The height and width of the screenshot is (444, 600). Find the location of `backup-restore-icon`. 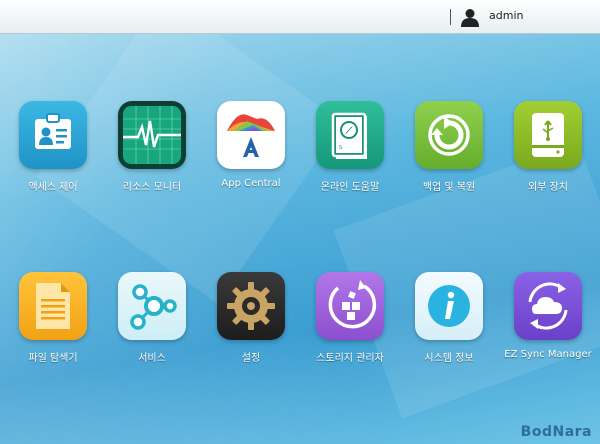

backup-restore-icon is located at coordinates (449, 135).